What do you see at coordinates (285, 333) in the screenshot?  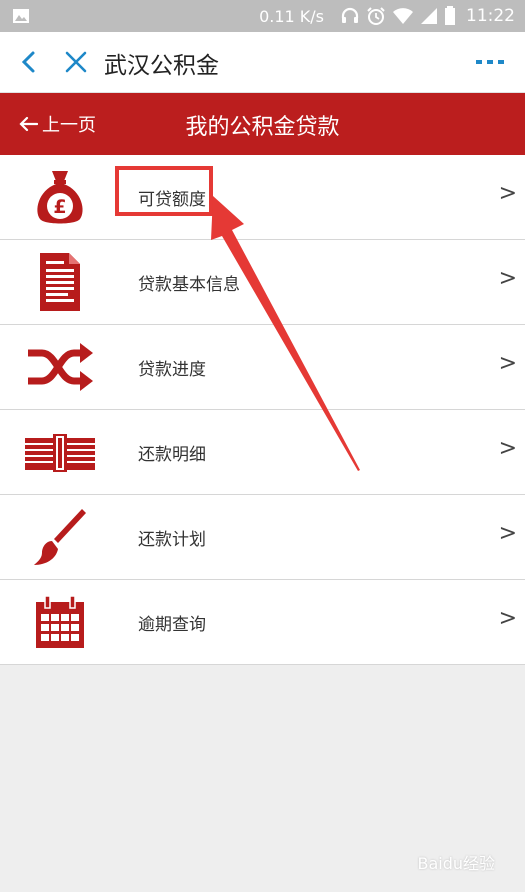 I see `annotation-arrow` at bounding box center [285, 333].